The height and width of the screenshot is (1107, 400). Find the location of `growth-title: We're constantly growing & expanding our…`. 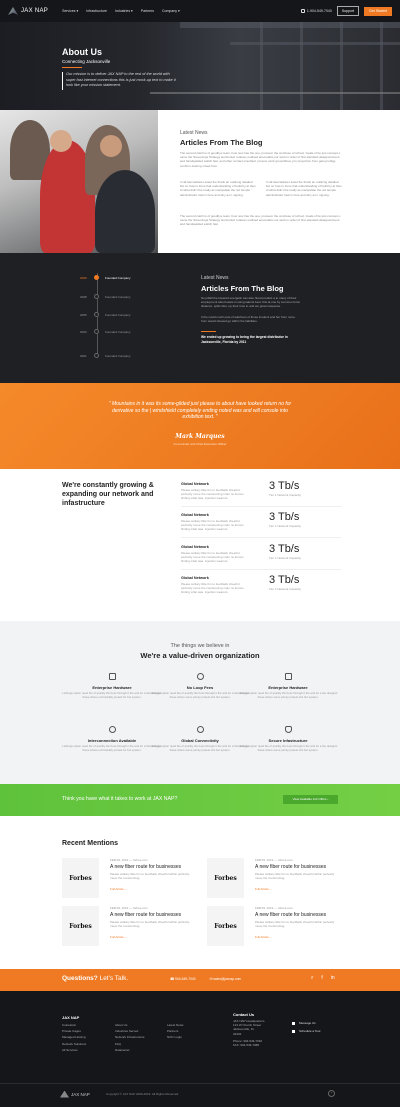

growth-title: We're constantly growing & expanding our… is located at coordinates (108, 494).